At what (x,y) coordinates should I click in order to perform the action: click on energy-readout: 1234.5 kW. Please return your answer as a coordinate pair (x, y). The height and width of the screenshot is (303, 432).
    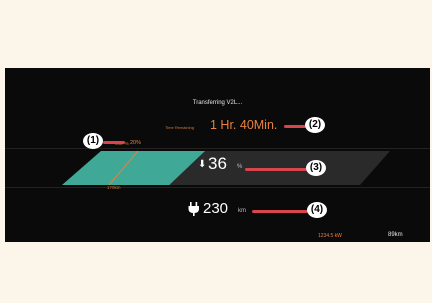
    Looking at the image, I should click on (330, 236).